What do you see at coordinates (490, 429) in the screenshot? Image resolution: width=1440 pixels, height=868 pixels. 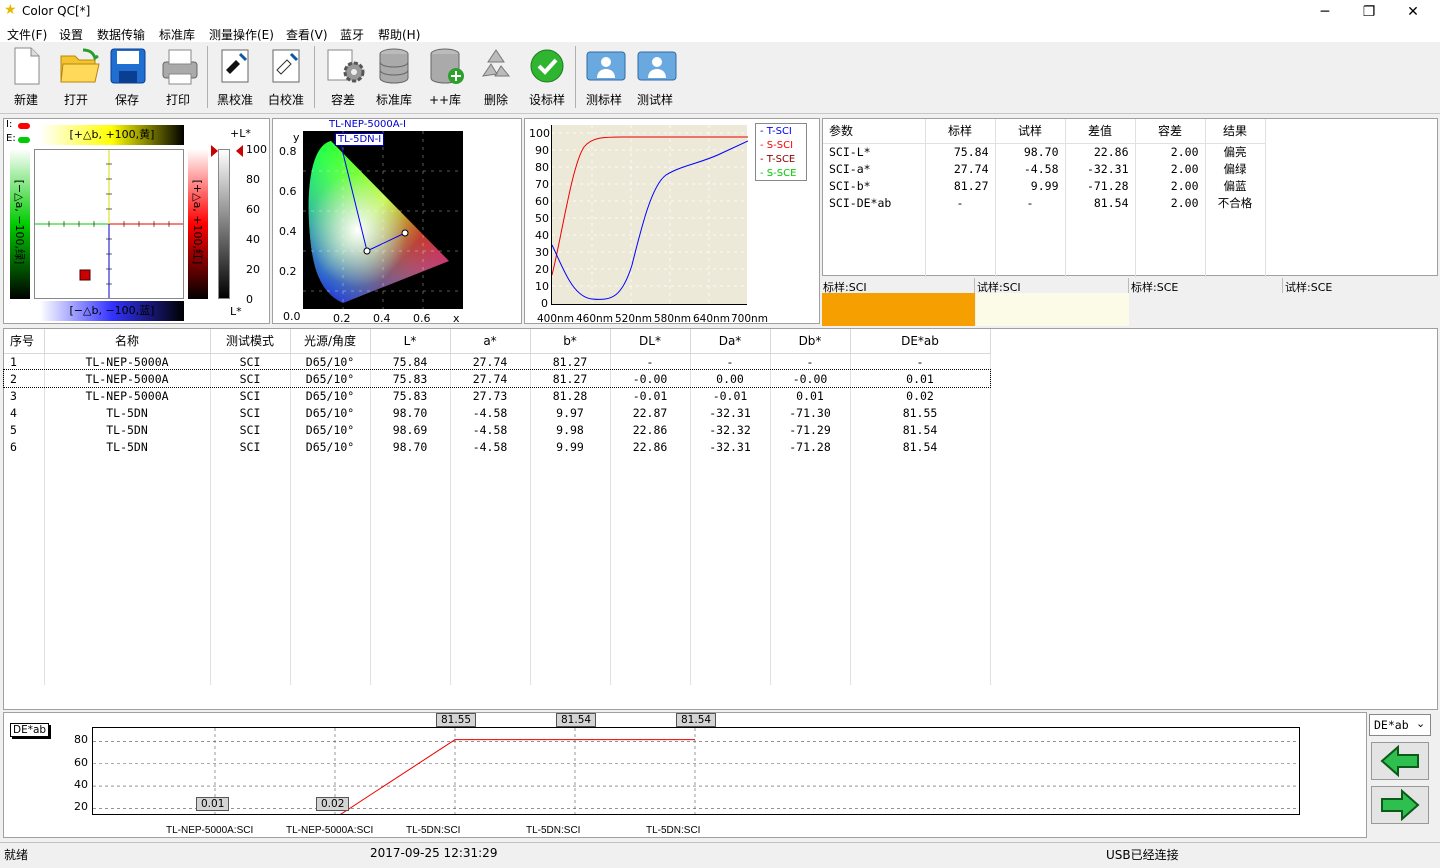 I see `table-cell: -4.58` at bounding box center [490, 429].